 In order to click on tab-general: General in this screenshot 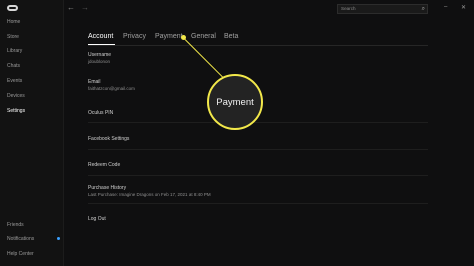, I will do `click(203, 36)`.